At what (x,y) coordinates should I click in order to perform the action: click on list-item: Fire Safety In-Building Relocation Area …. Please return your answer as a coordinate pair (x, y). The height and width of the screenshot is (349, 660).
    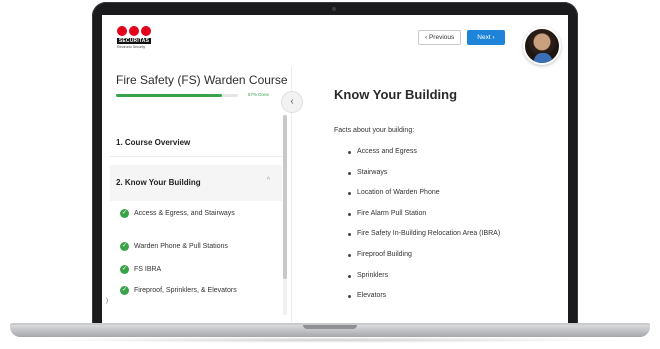
    Looking at the image, I should click on (424, 240).